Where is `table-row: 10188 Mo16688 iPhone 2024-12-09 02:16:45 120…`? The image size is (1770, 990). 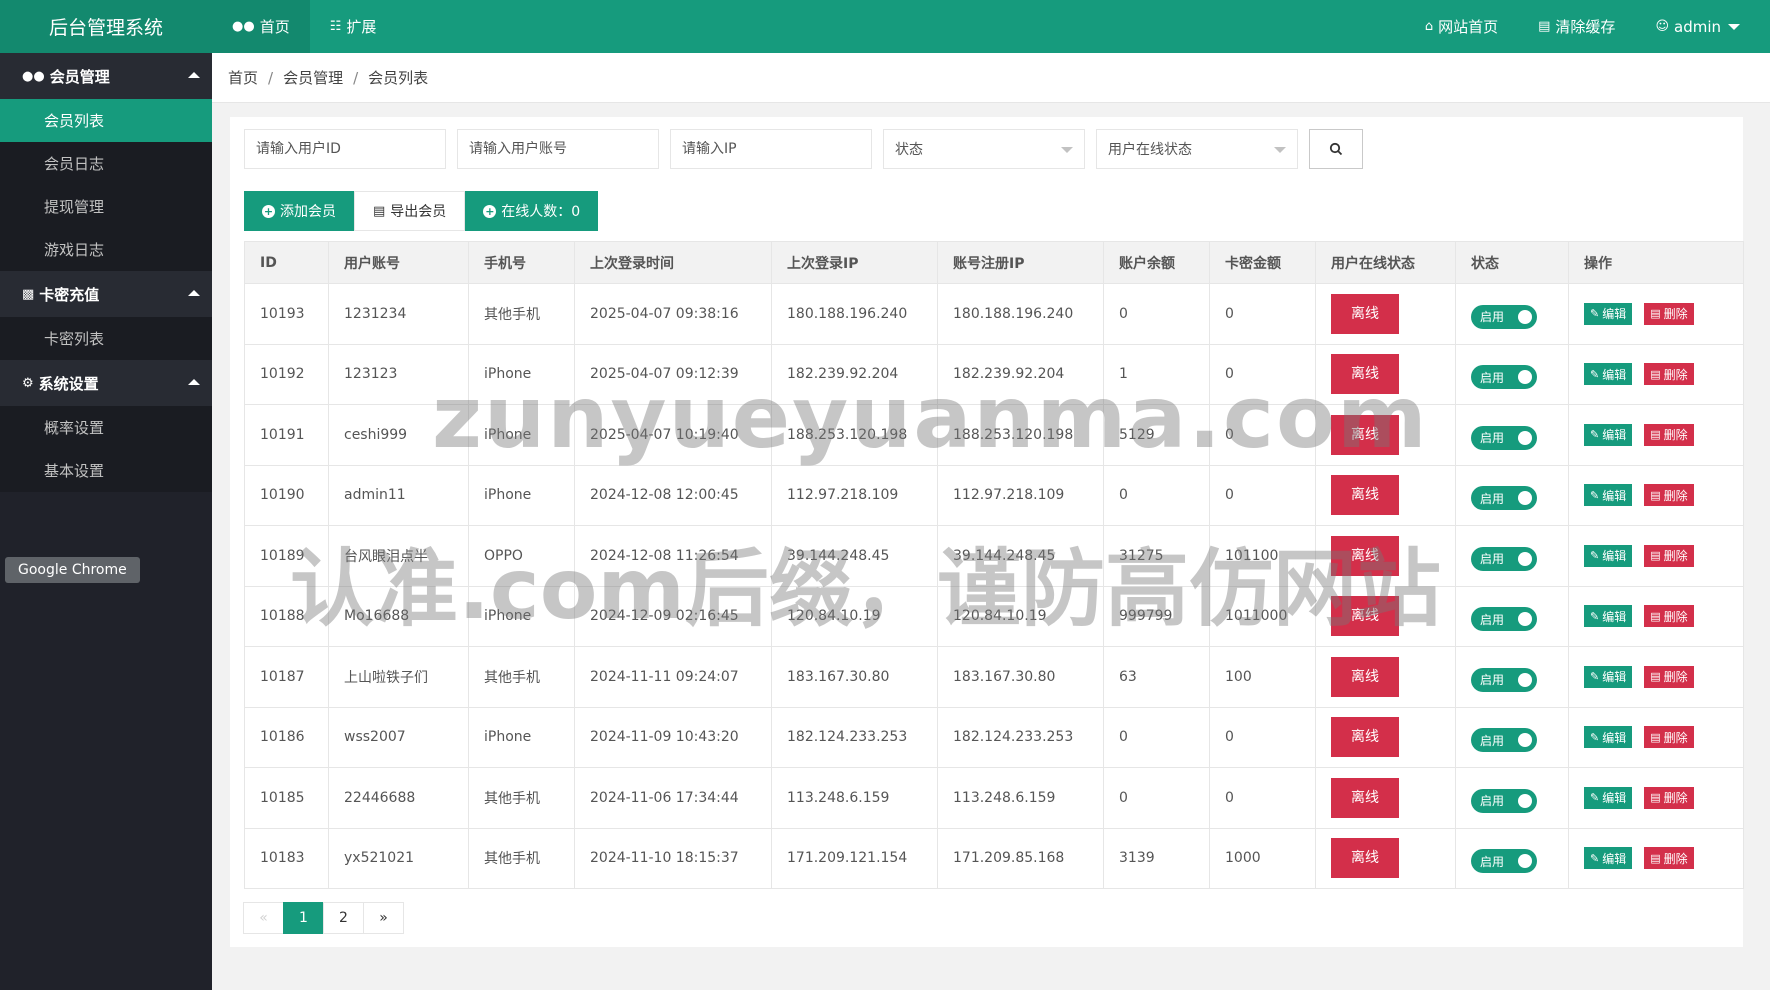 table-row: 10188 Mo16688 iPhone 2024-12-09 02:16:45 120… is located at coordinates (994, 616).